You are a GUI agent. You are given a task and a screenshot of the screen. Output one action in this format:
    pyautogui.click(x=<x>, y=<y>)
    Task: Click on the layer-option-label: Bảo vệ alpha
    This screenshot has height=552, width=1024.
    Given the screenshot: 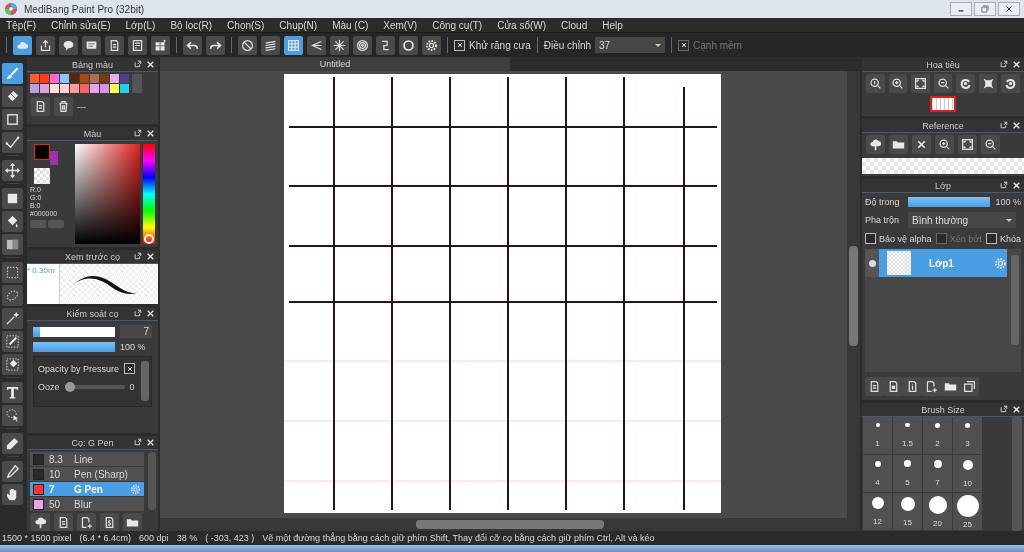 What is the action you would take?
    pyautogui.click(x=905, y=238)
    